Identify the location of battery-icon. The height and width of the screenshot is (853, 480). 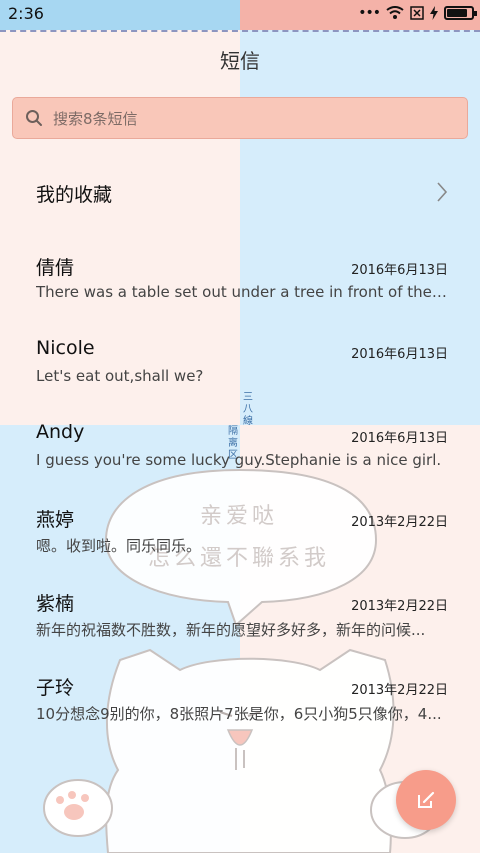
(460, 13).